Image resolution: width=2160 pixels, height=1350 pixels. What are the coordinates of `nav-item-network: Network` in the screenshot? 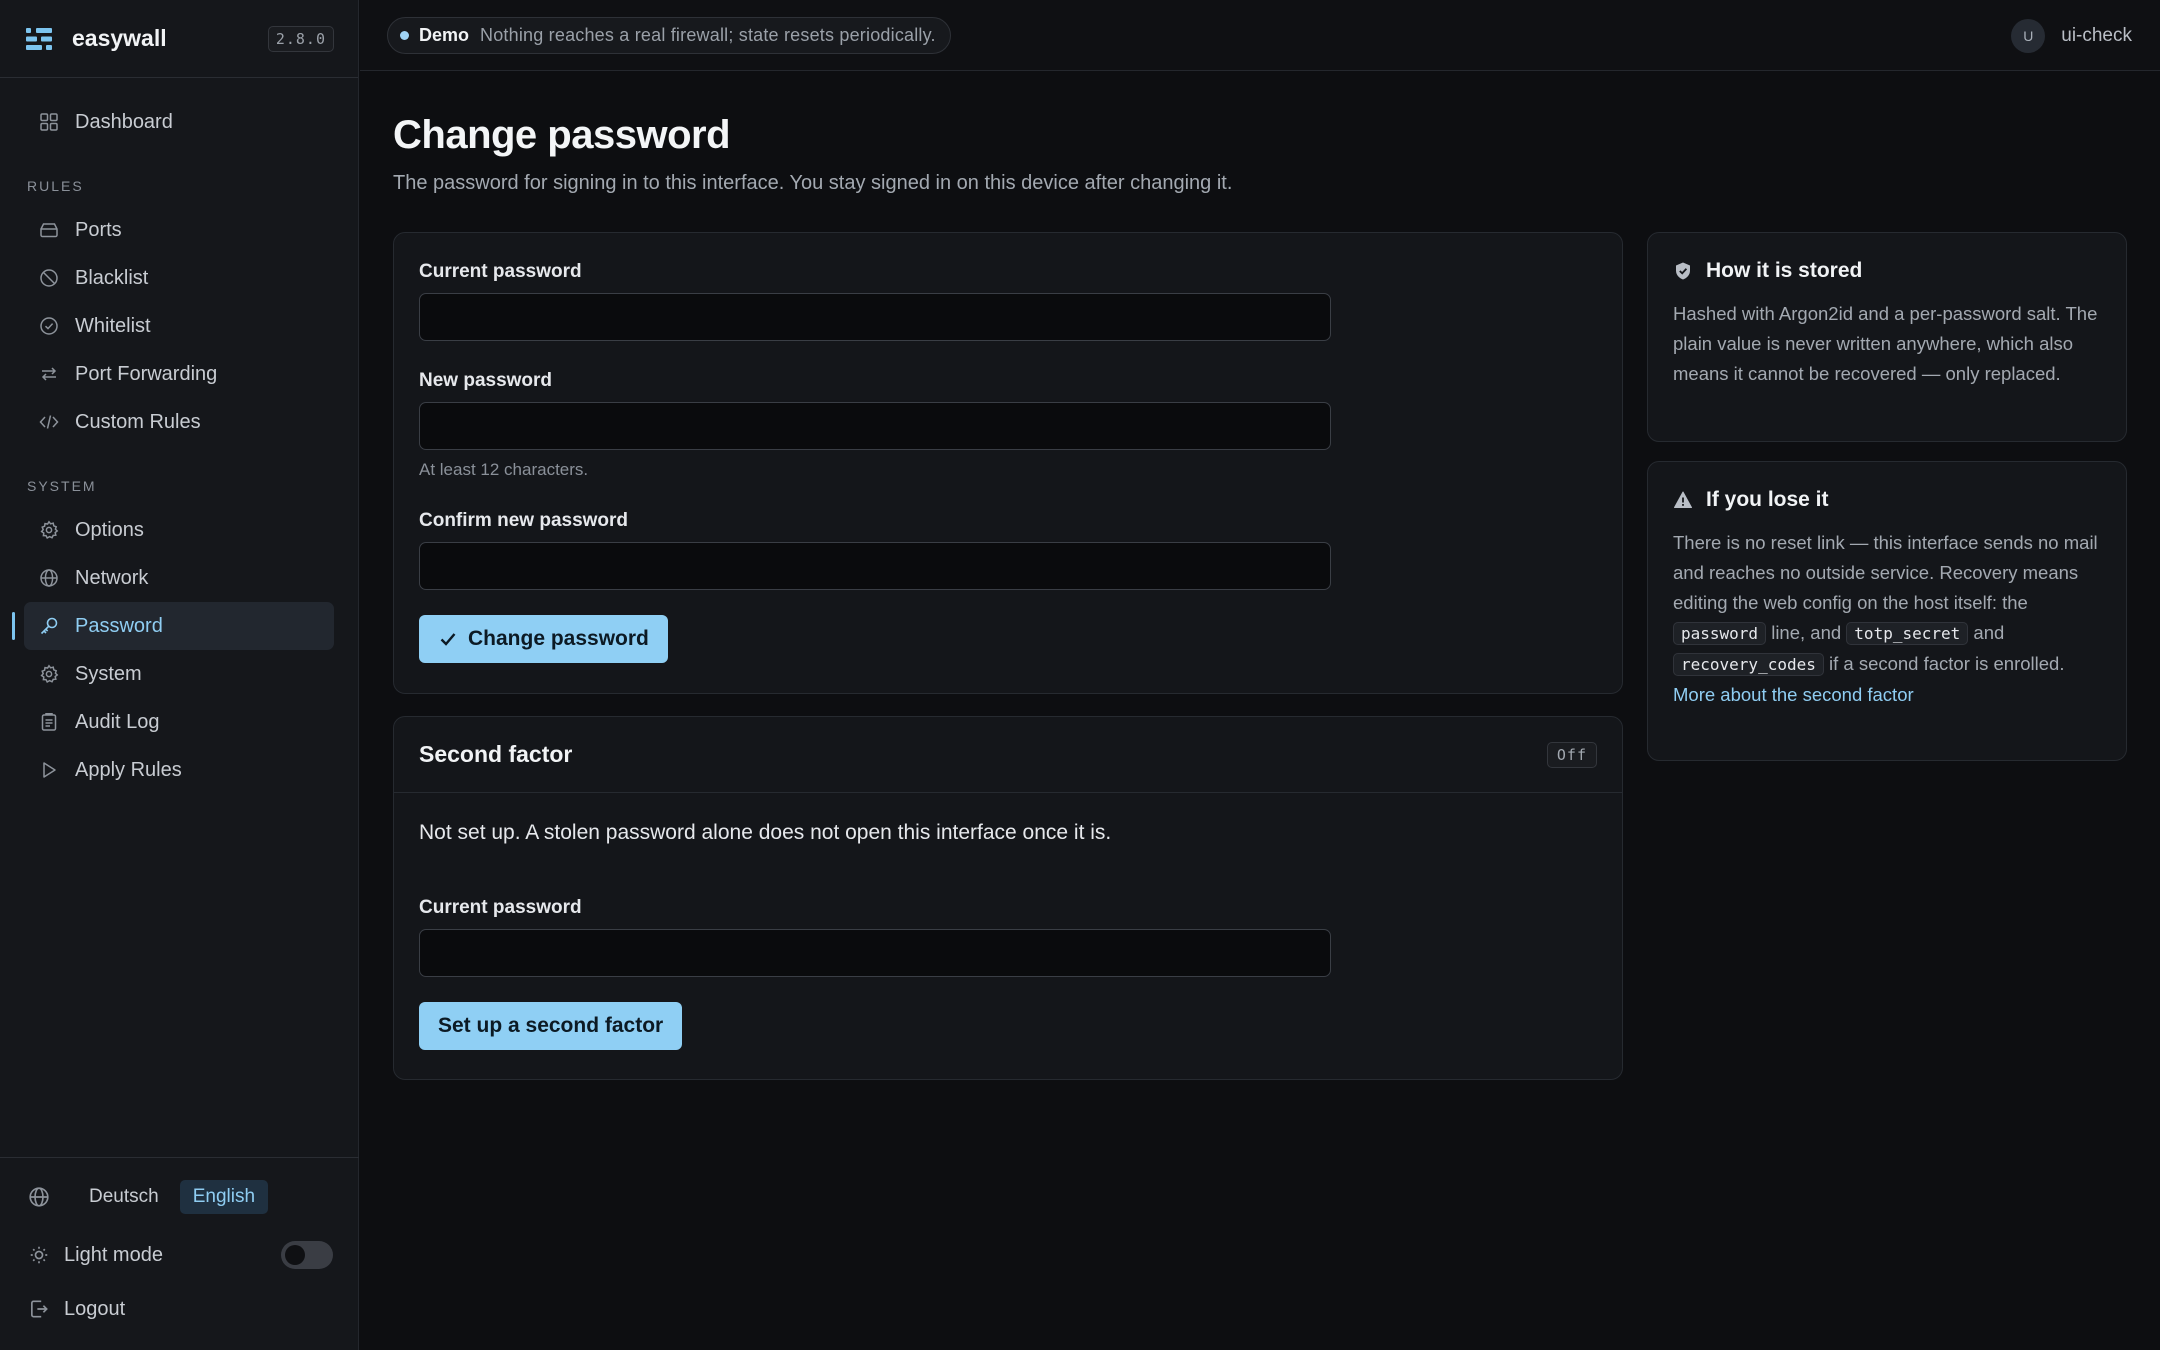 It's located at (179, 578).